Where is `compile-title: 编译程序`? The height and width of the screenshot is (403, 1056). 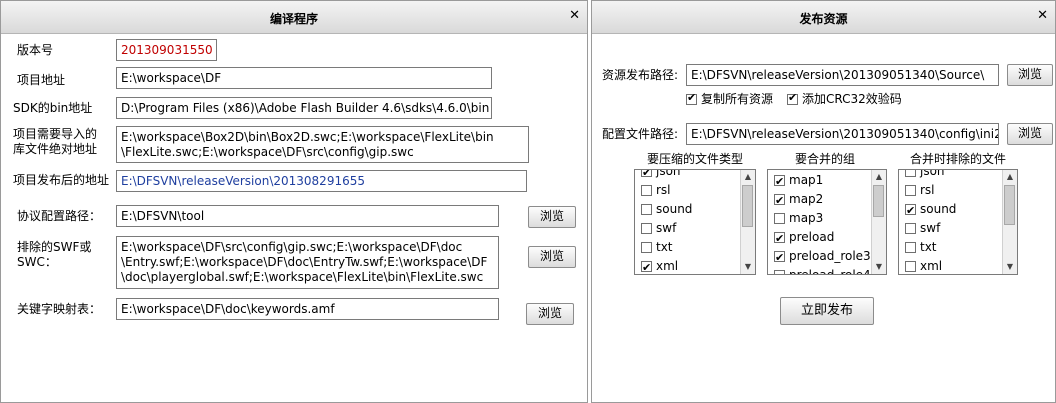
compile-title: 编译程序 is located at coordinates (293, 19).